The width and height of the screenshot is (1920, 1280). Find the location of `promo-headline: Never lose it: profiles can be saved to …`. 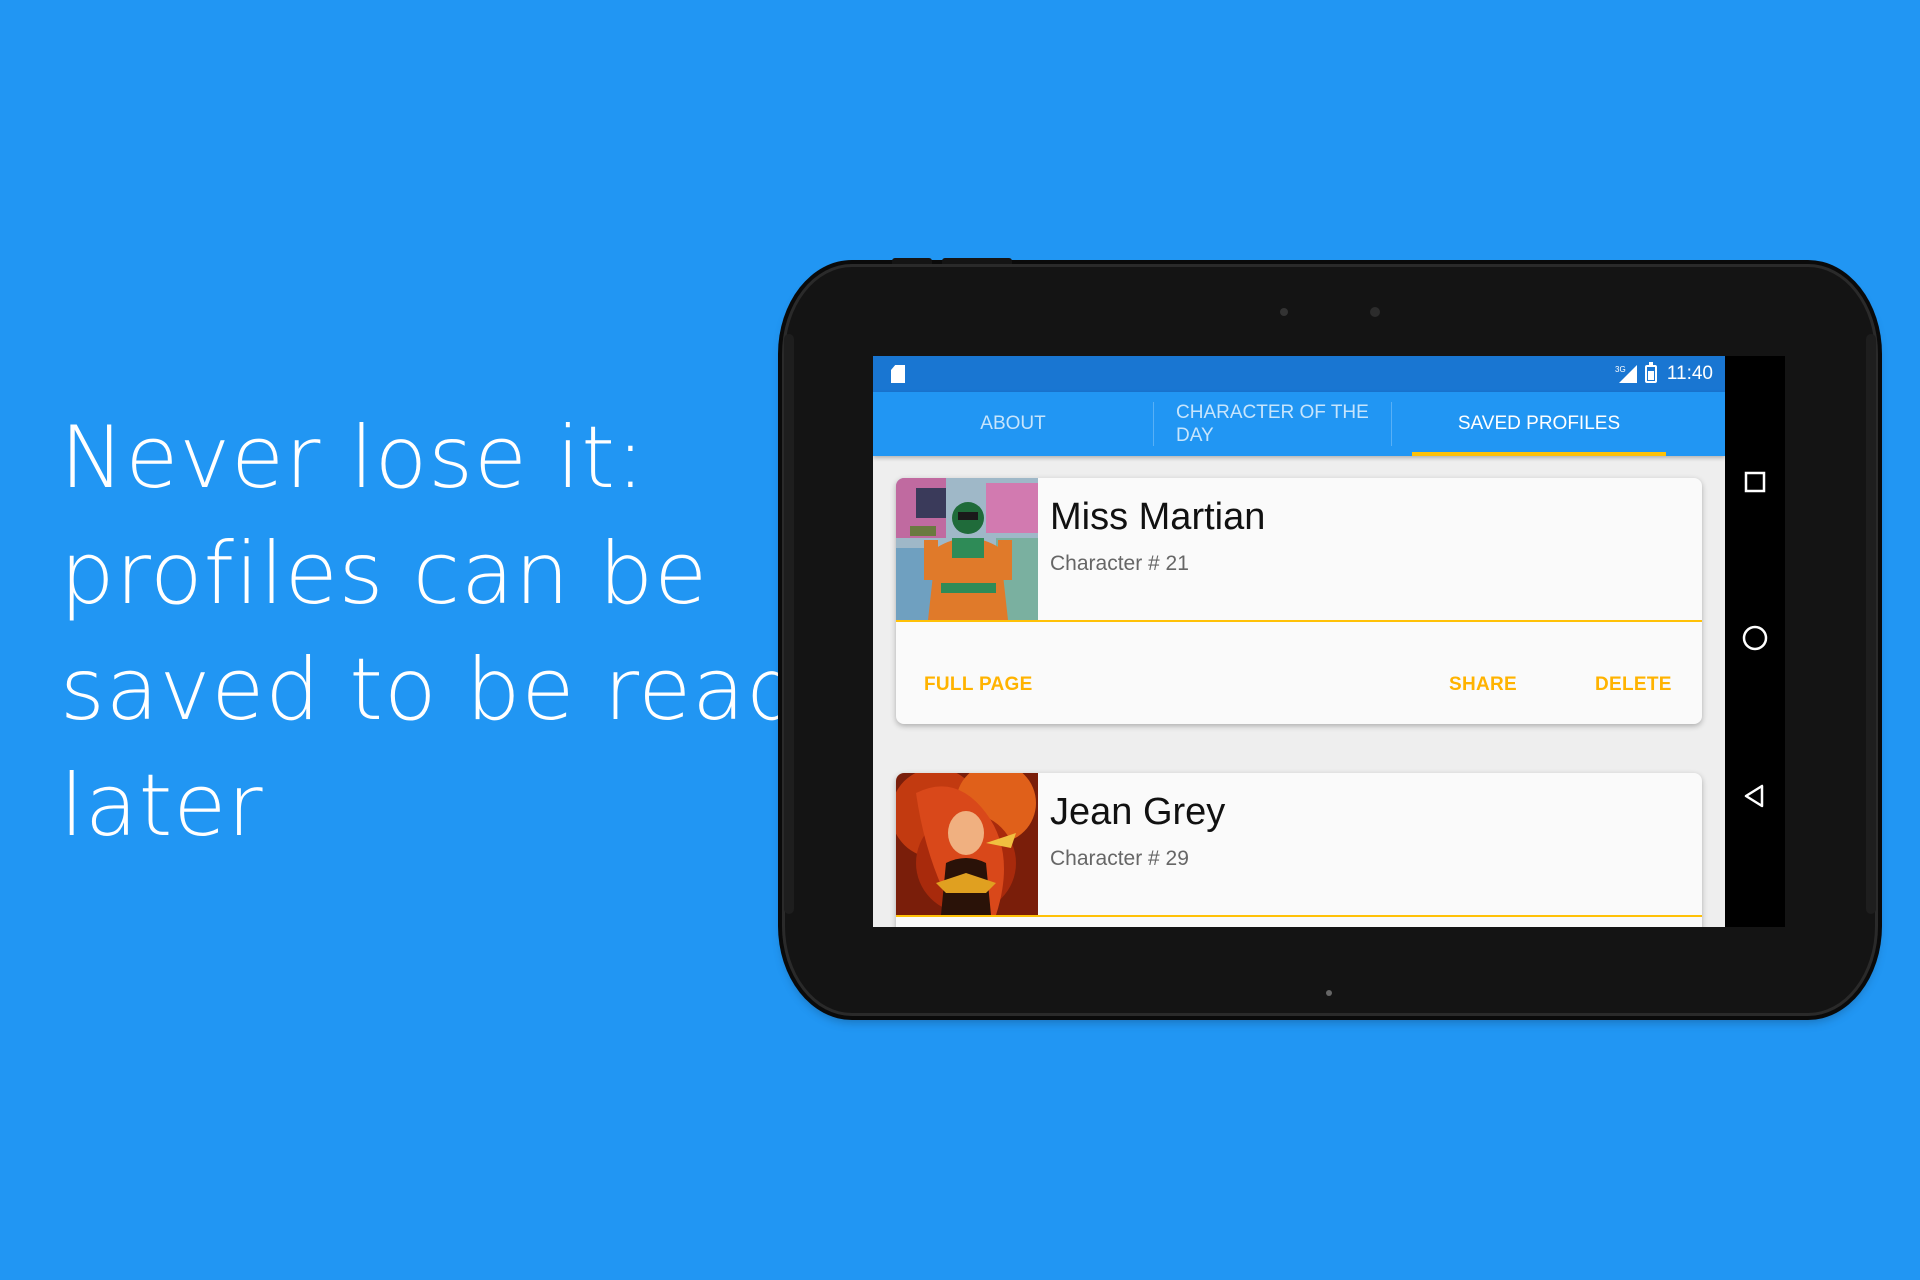

promo-headline: Never lose it: profiles can be saved to … is located at coordinates (431, 632).